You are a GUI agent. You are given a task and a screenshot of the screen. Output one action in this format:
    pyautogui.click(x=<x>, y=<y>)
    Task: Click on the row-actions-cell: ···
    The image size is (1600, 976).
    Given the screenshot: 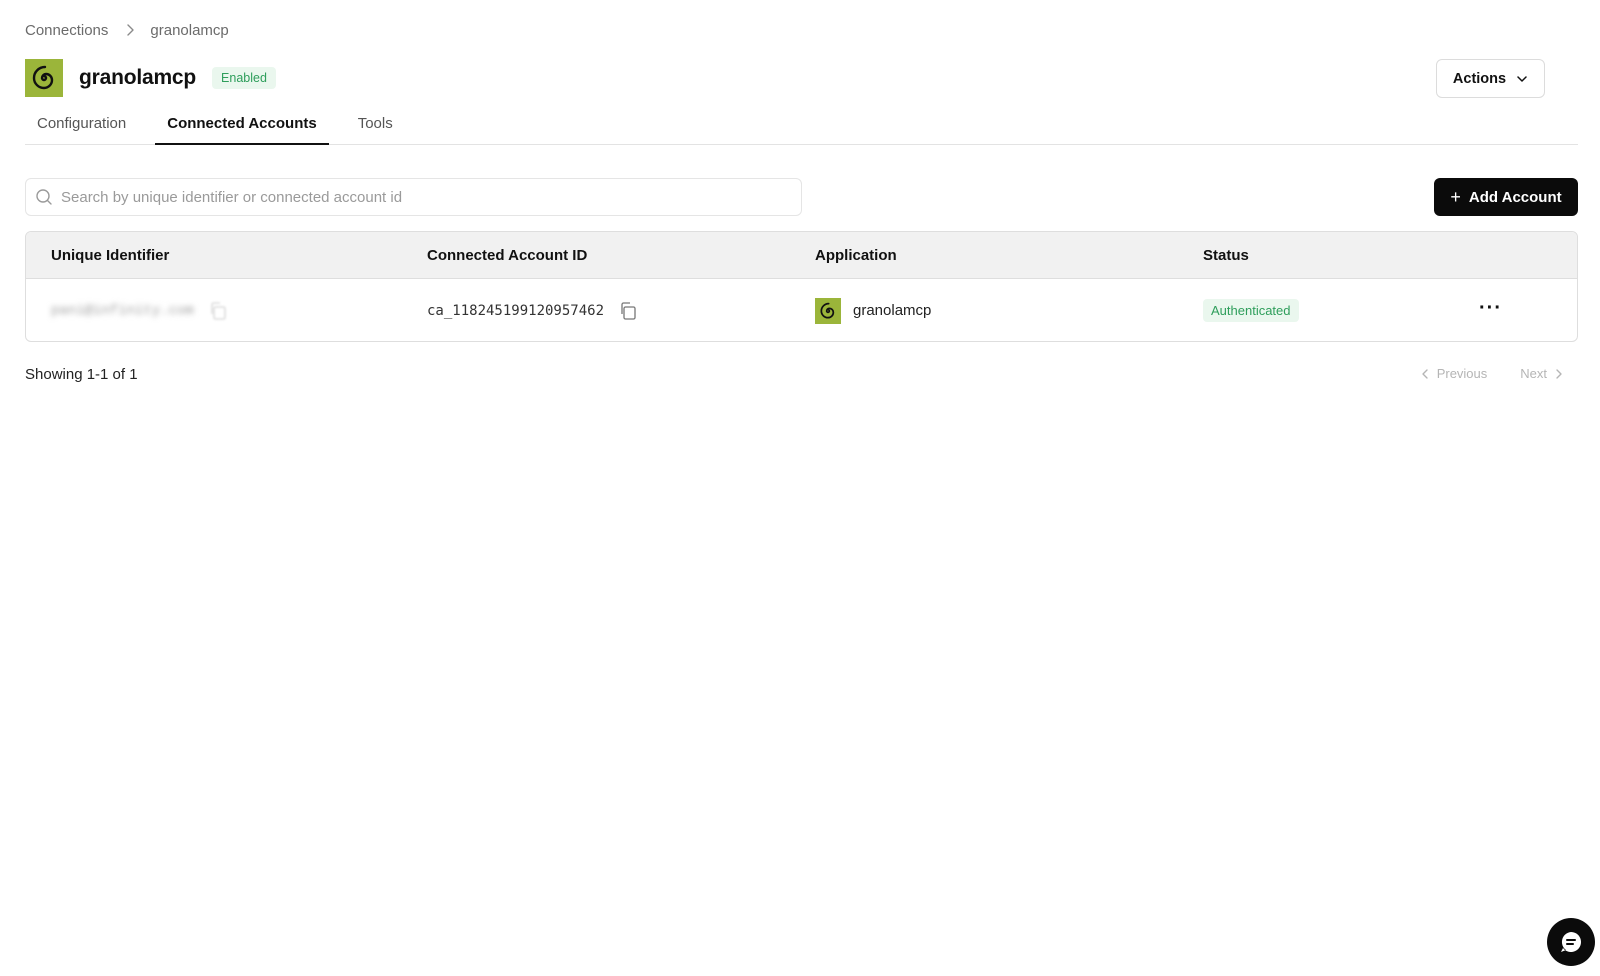 What is the action you would take?
    pyautogui.click(x=1490, y=310)
    